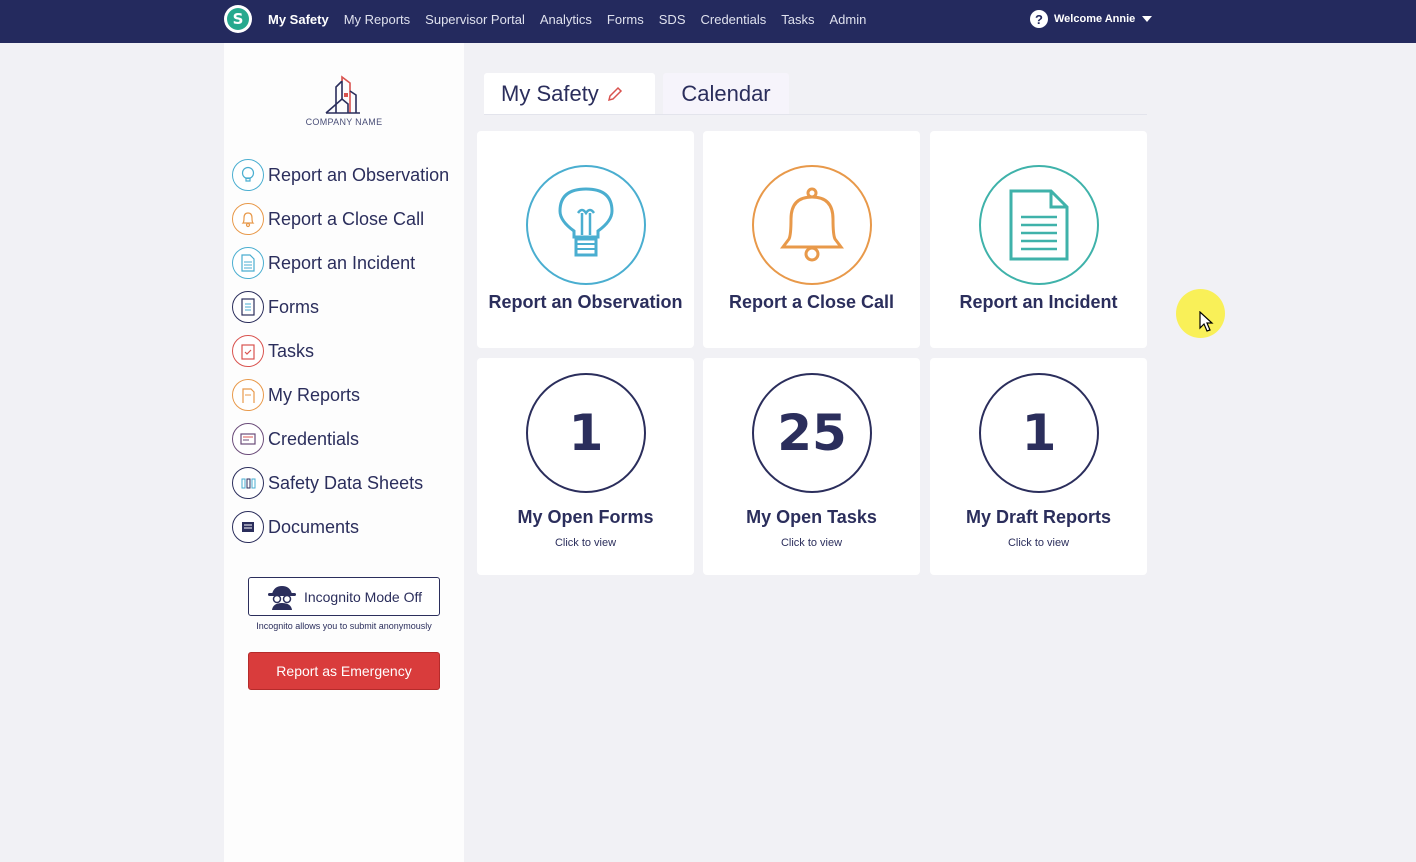  I want to click on incognito-spy-icon, so click(281, 597).